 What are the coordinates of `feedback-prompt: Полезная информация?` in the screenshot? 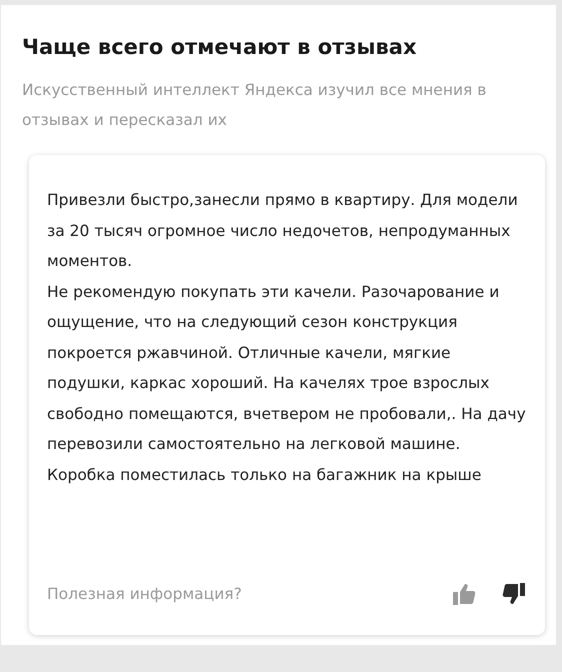 It's located at (144, 594).